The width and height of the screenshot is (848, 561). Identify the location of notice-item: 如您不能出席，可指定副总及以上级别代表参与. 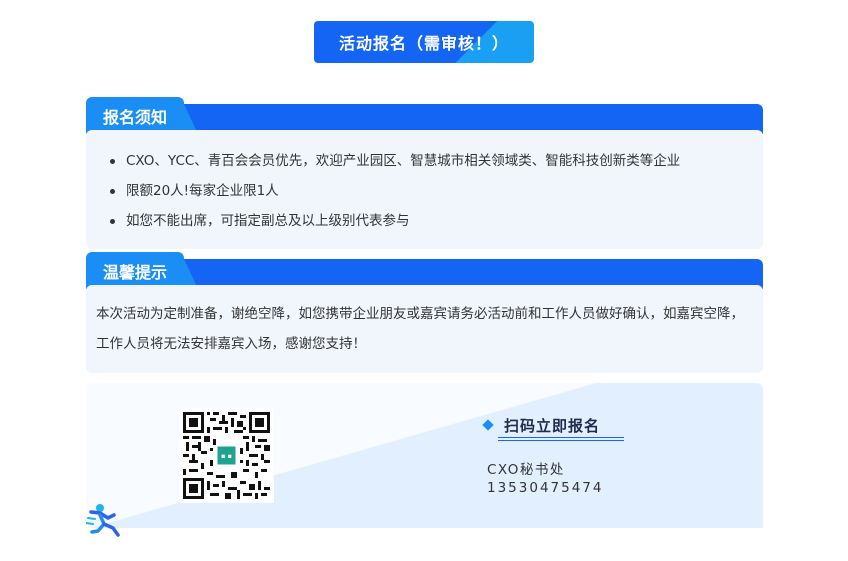
(424, 221).